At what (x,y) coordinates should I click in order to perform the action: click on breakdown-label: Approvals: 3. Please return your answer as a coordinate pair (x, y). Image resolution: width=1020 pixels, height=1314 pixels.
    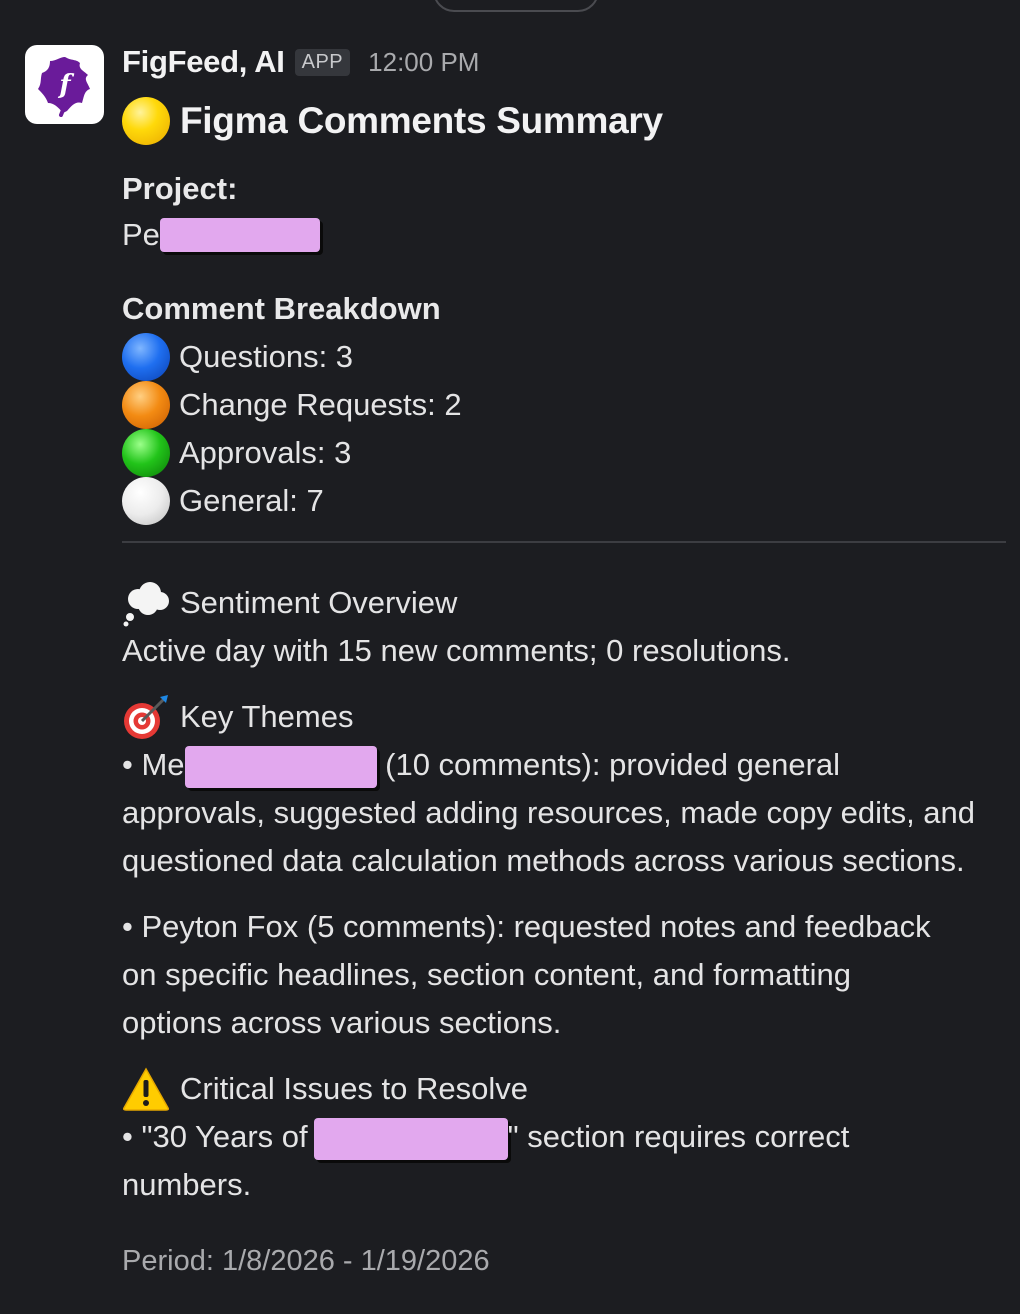
    Looking at the image, I should click on (265, 452).